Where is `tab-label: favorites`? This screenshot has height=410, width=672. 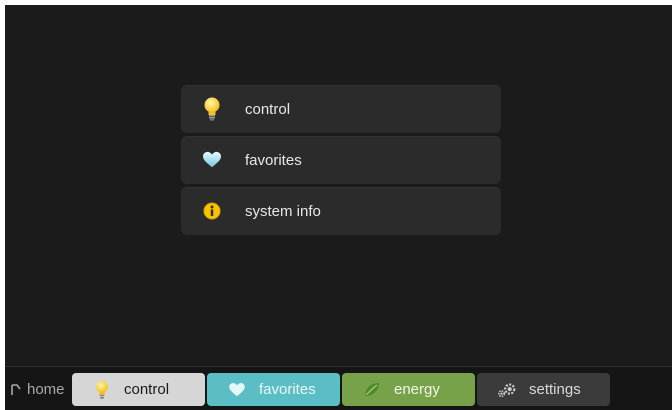 tab-label: favorites is located at coordinates (287, 389).